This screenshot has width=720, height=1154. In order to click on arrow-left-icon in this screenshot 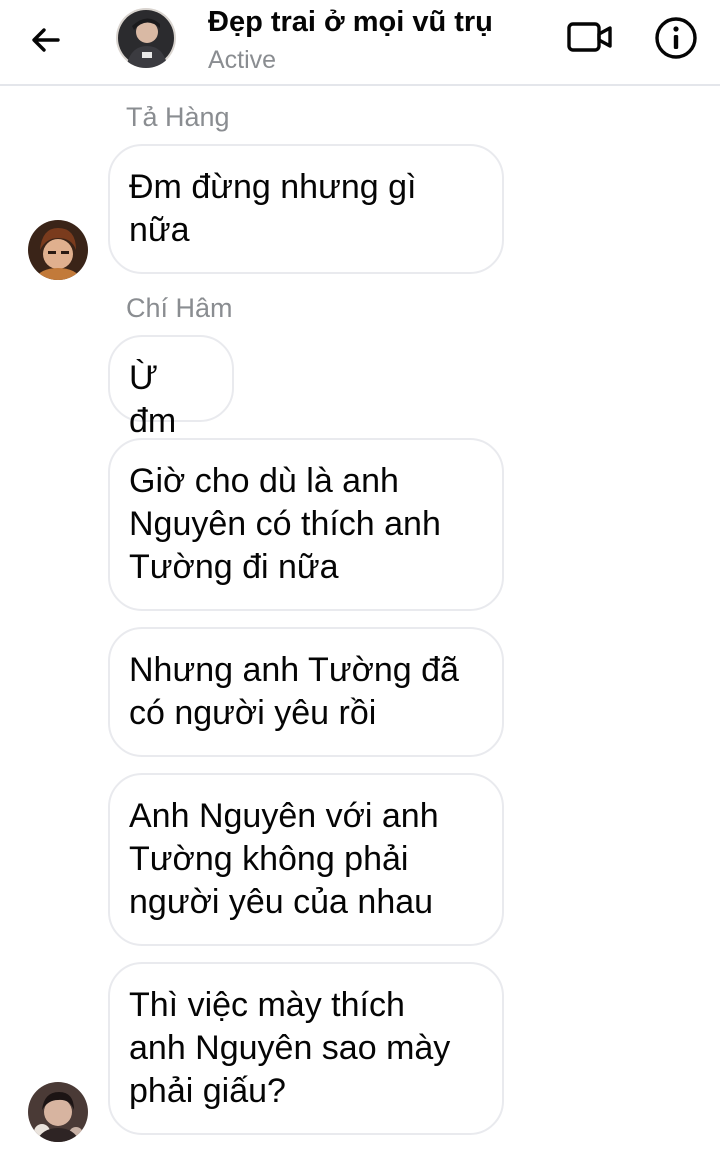, I will do `click(46, 40)`.